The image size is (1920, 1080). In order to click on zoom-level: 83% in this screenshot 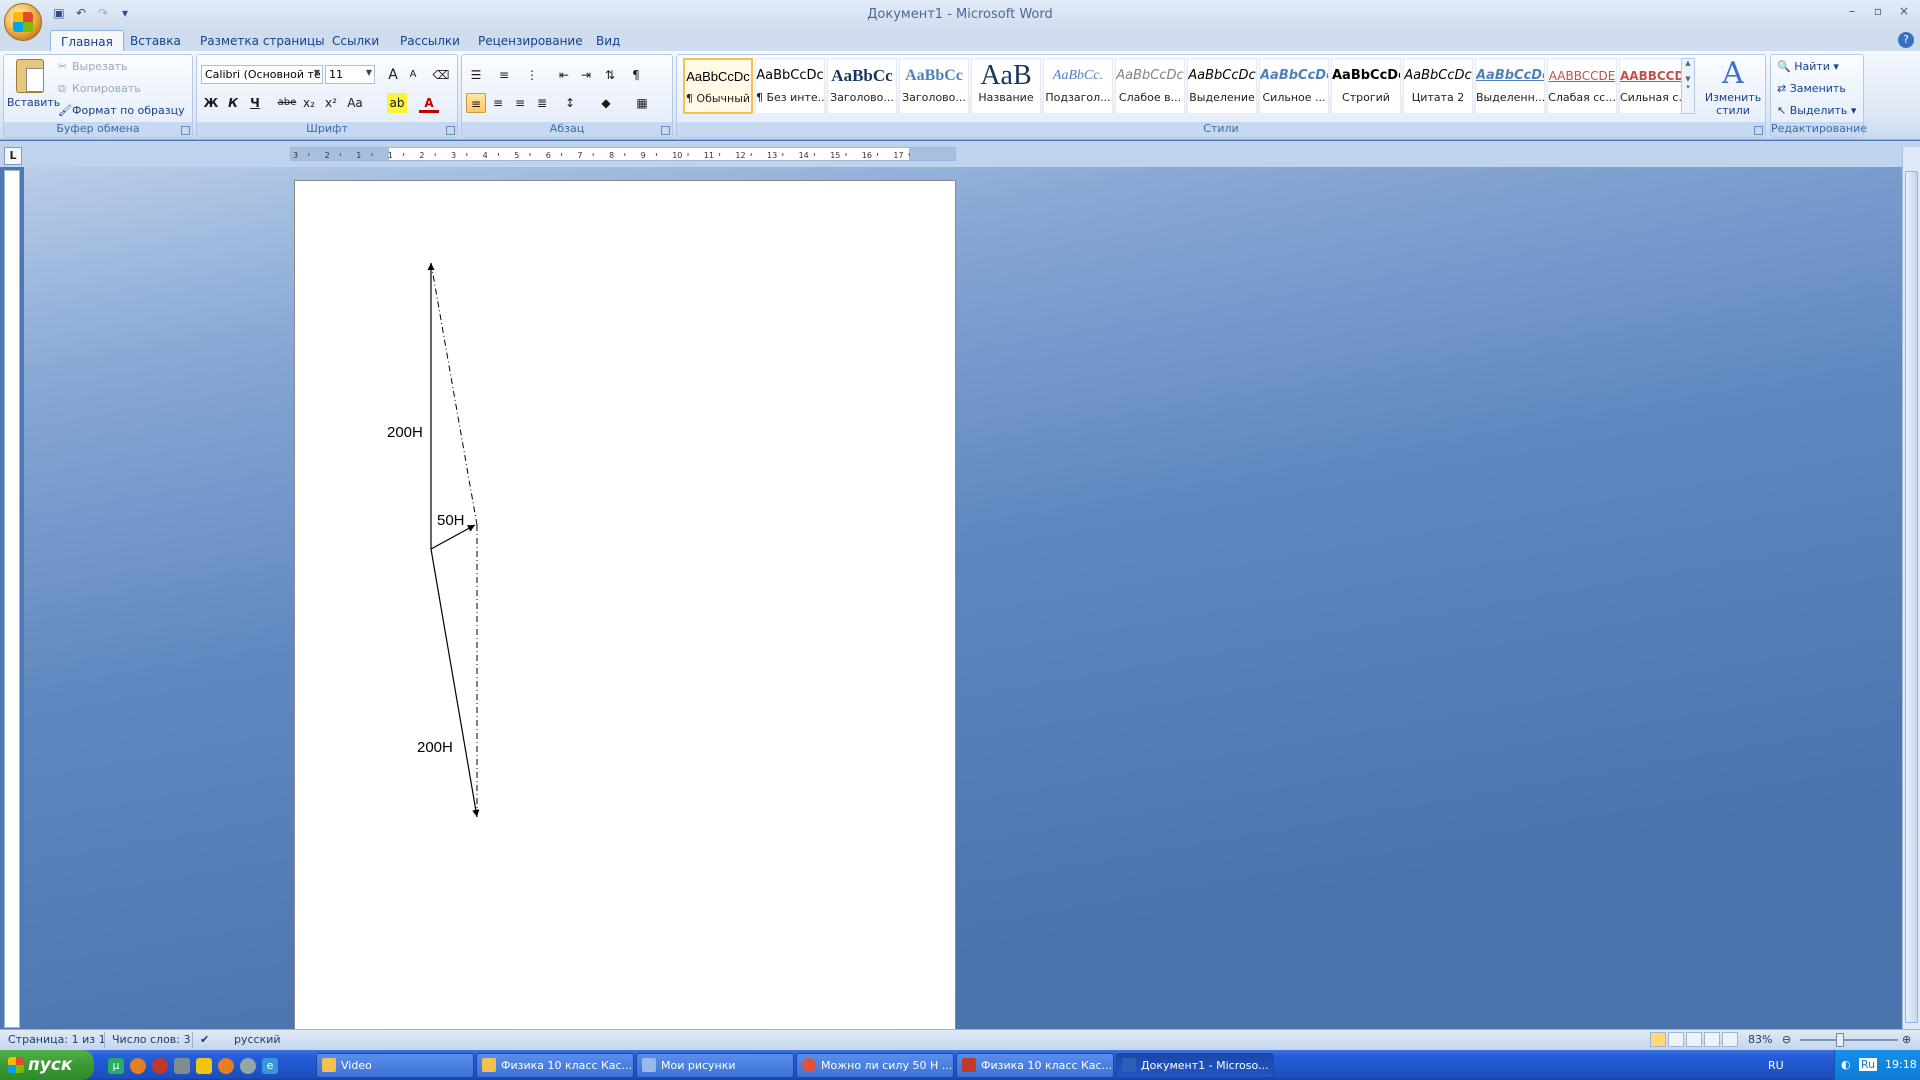, I will do `click(1760, 1039)`.